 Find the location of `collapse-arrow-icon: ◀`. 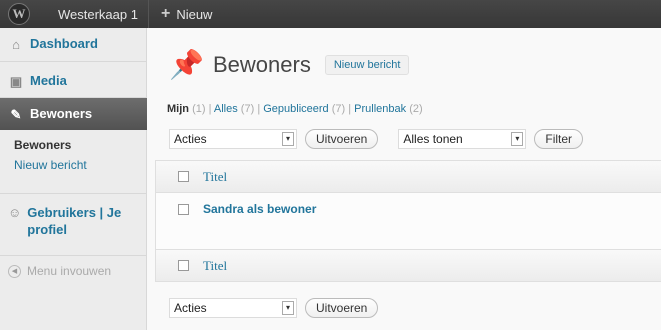

collapse-arrow-icon: ◀ is located at coordinates (14, 271).